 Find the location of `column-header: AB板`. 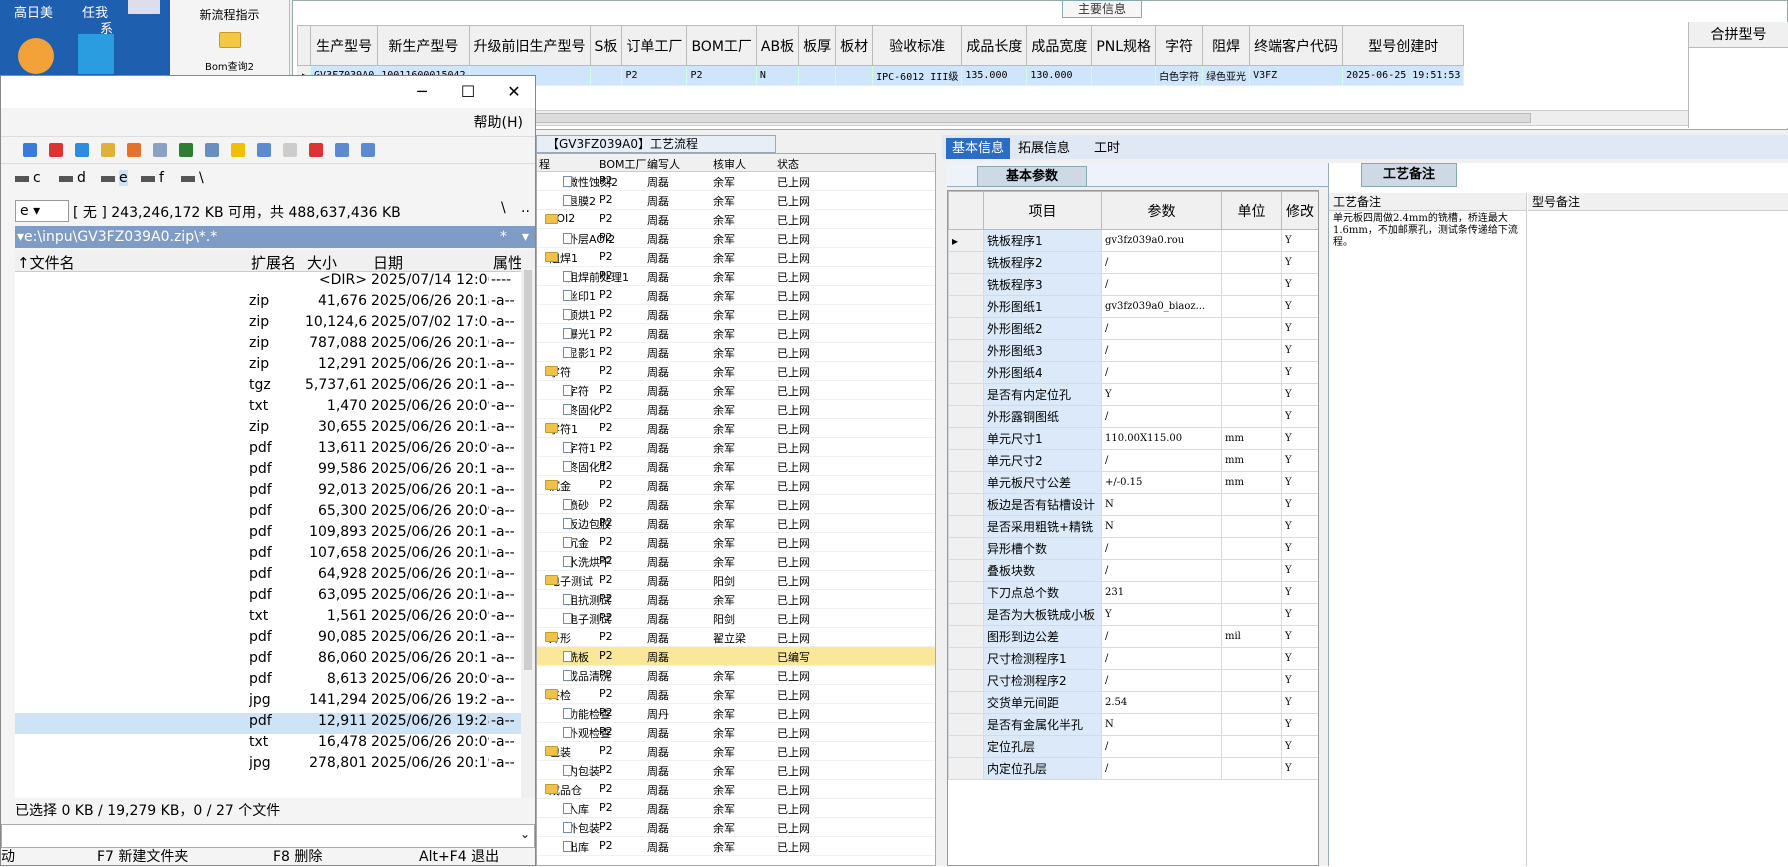

column-header: AB板 is located at coordinates (777, 45).